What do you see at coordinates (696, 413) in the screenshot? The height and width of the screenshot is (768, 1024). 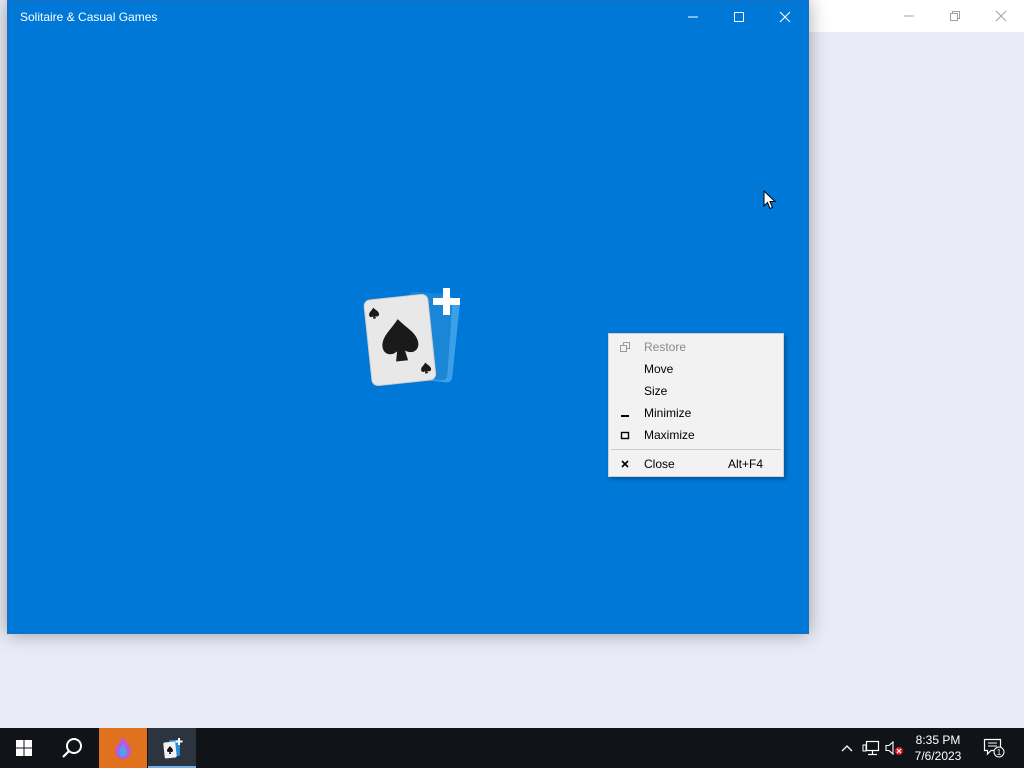 I see `menu-item-minimize: Minimize` at bounding box center [696, 413].